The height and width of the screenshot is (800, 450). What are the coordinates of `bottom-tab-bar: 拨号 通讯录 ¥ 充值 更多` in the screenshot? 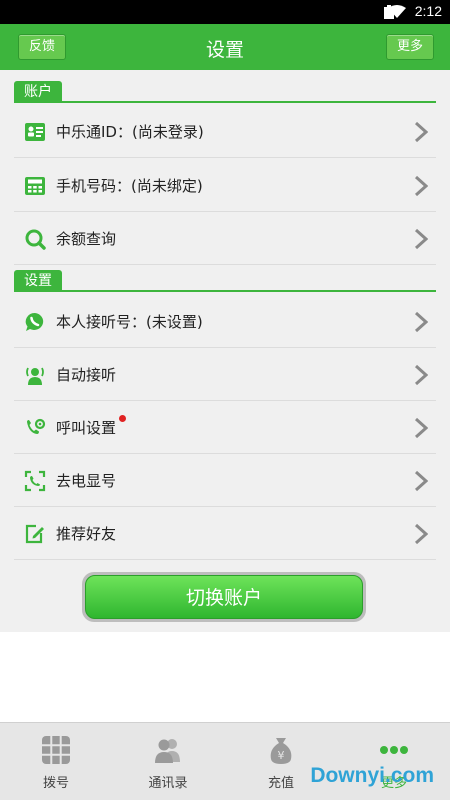 It's located at (225, 761).